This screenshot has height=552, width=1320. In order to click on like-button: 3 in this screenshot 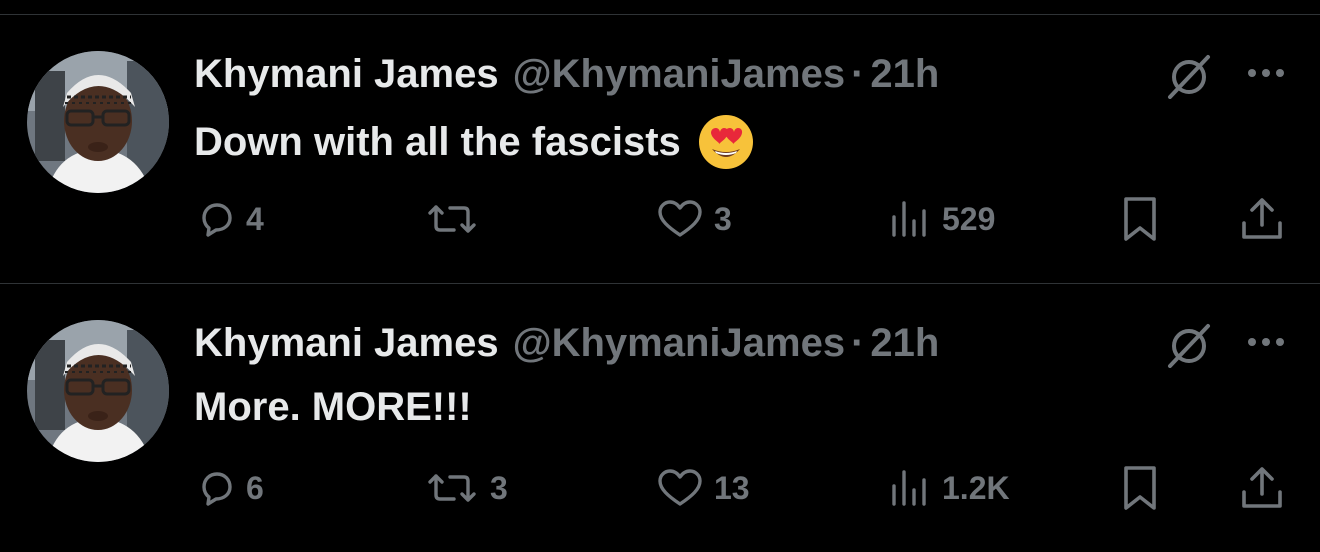, I will do `click(694, 219)`.